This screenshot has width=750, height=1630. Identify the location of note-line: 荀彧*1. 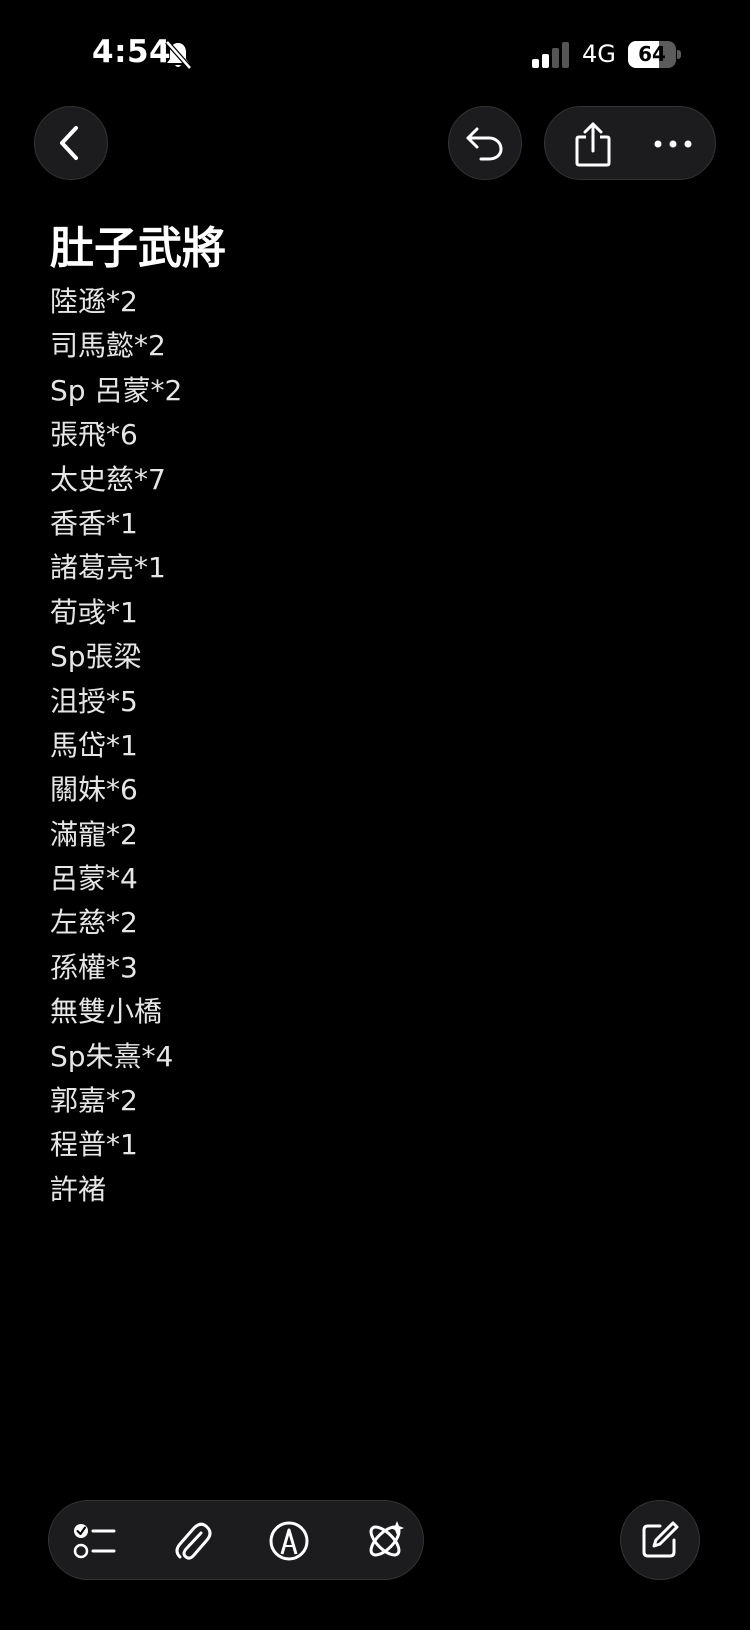
(370, 613).